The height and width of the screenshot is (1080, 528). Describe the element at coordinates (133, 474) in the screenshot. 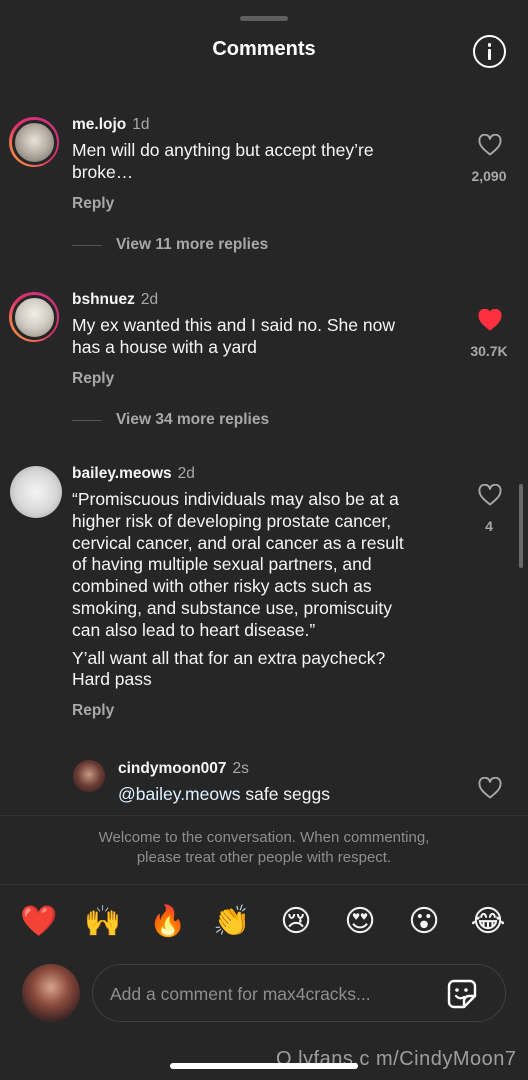

I see `comment-username: bailey.meows 2d` at that location.